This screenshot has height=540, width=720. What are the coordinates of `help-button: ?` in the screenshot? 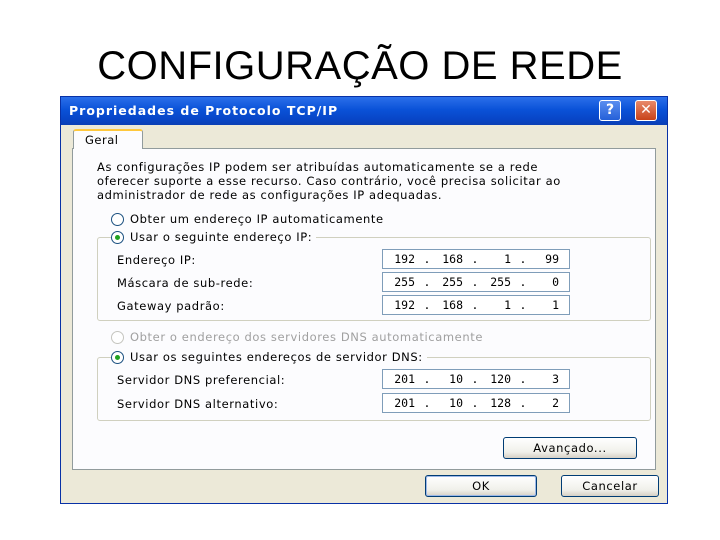 It's located at (610, 110).